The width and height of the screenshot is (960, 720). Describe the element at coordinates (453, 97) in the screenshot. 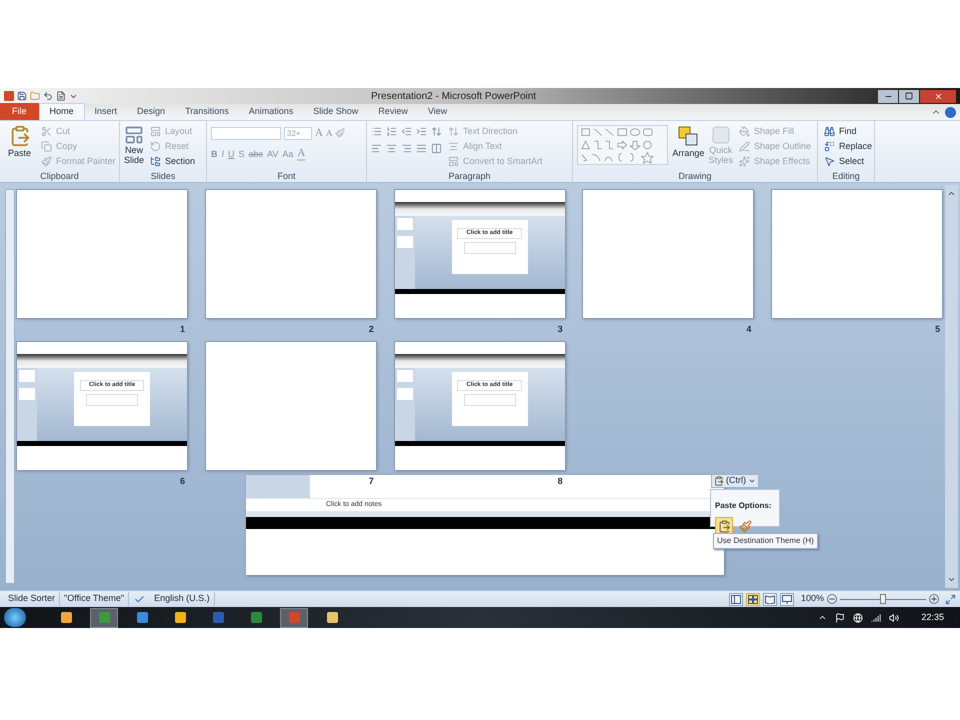

I see `window-title: Presentation2 - Microsoft PowerPoint` at that location.